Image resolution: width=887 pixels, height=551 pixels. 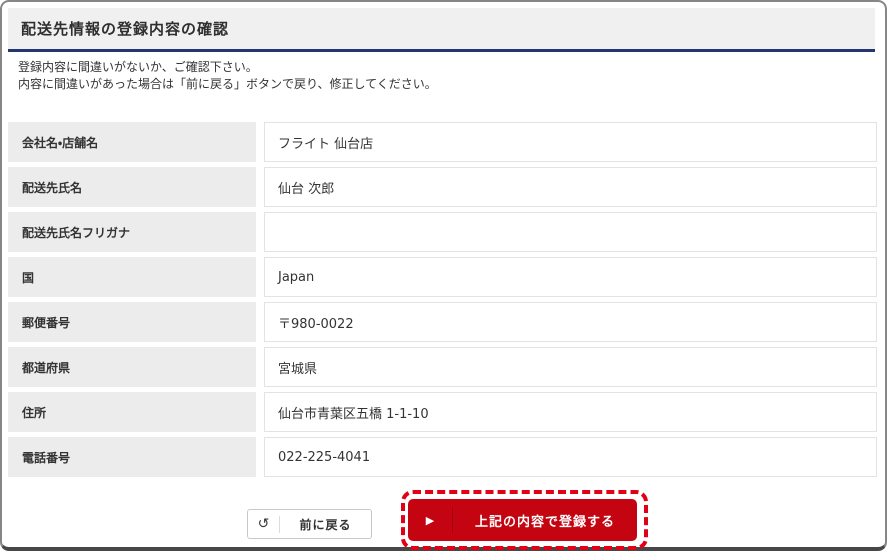 What do you see at coordinates (570, 142) in the screenshot?
I see `row-value: フライト 仙台店` at bounding box center [570, 142].